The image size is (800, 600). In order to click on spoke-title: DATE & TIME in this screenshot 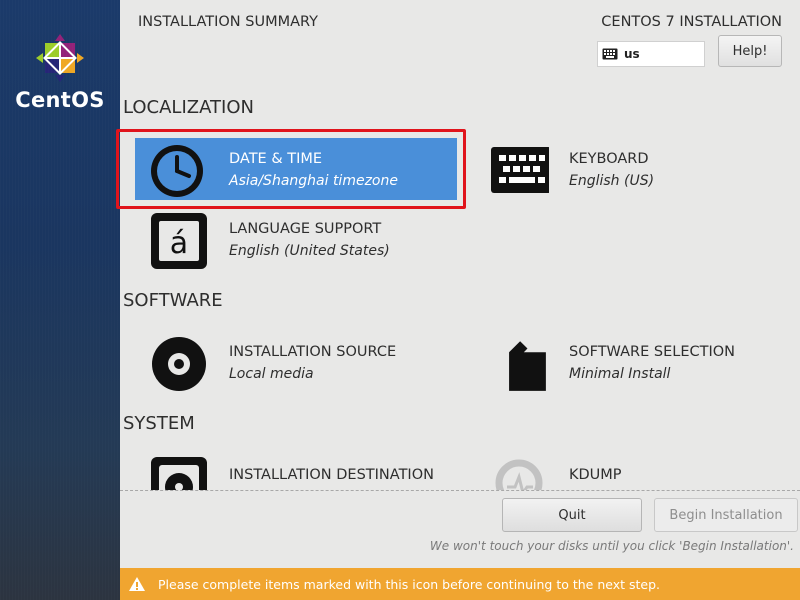, I will do `click(276, 159)`.